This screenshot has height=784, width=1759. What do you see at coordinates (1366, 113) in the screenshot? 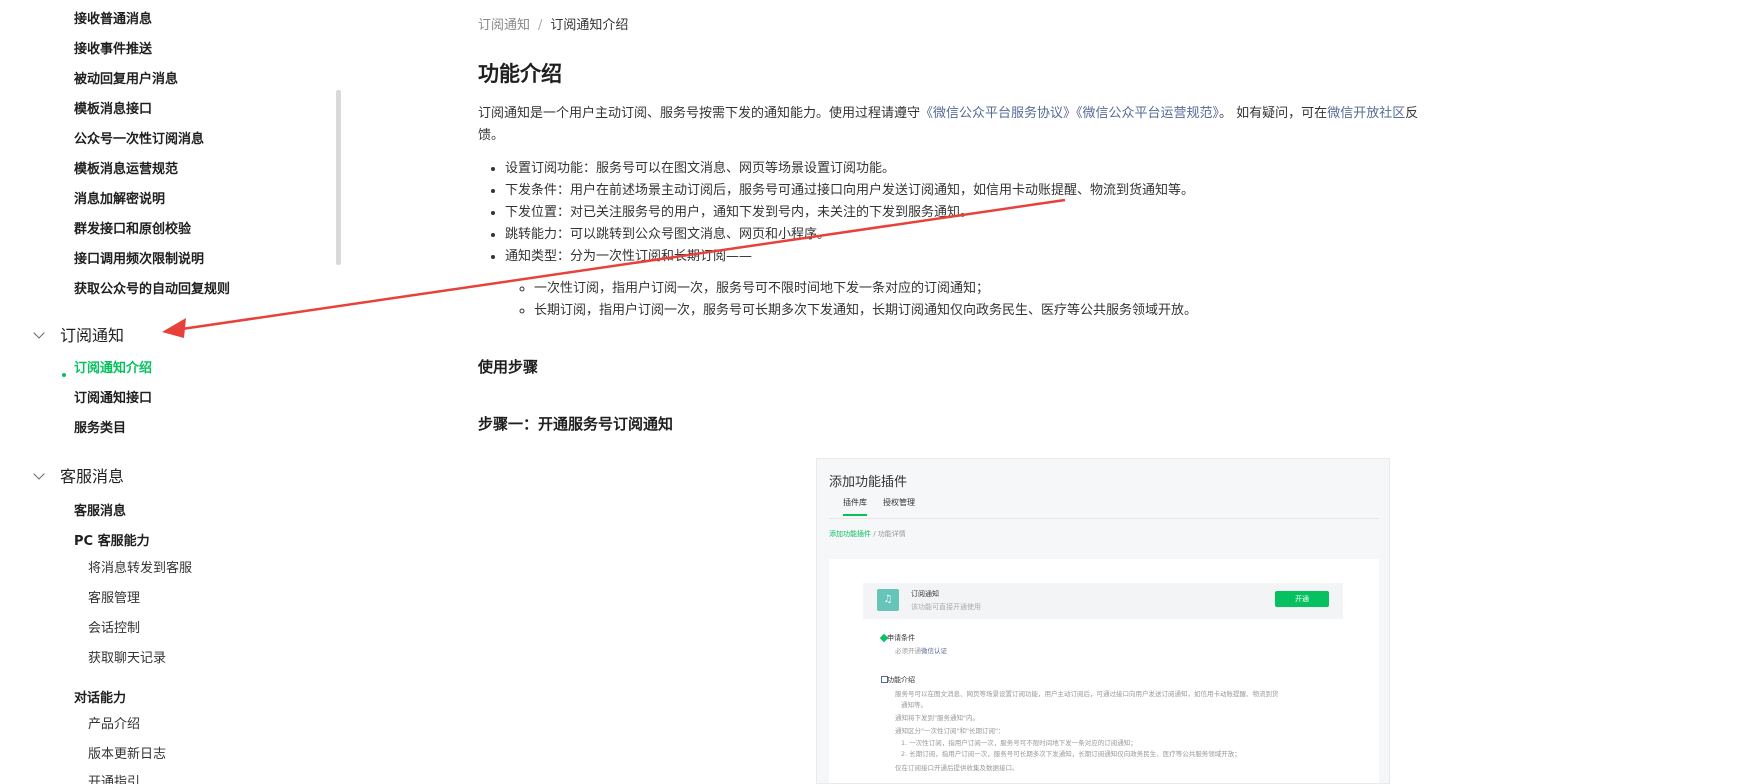
I see `open-community-link: 微信开放社区` at bounding box center [1366, 113].